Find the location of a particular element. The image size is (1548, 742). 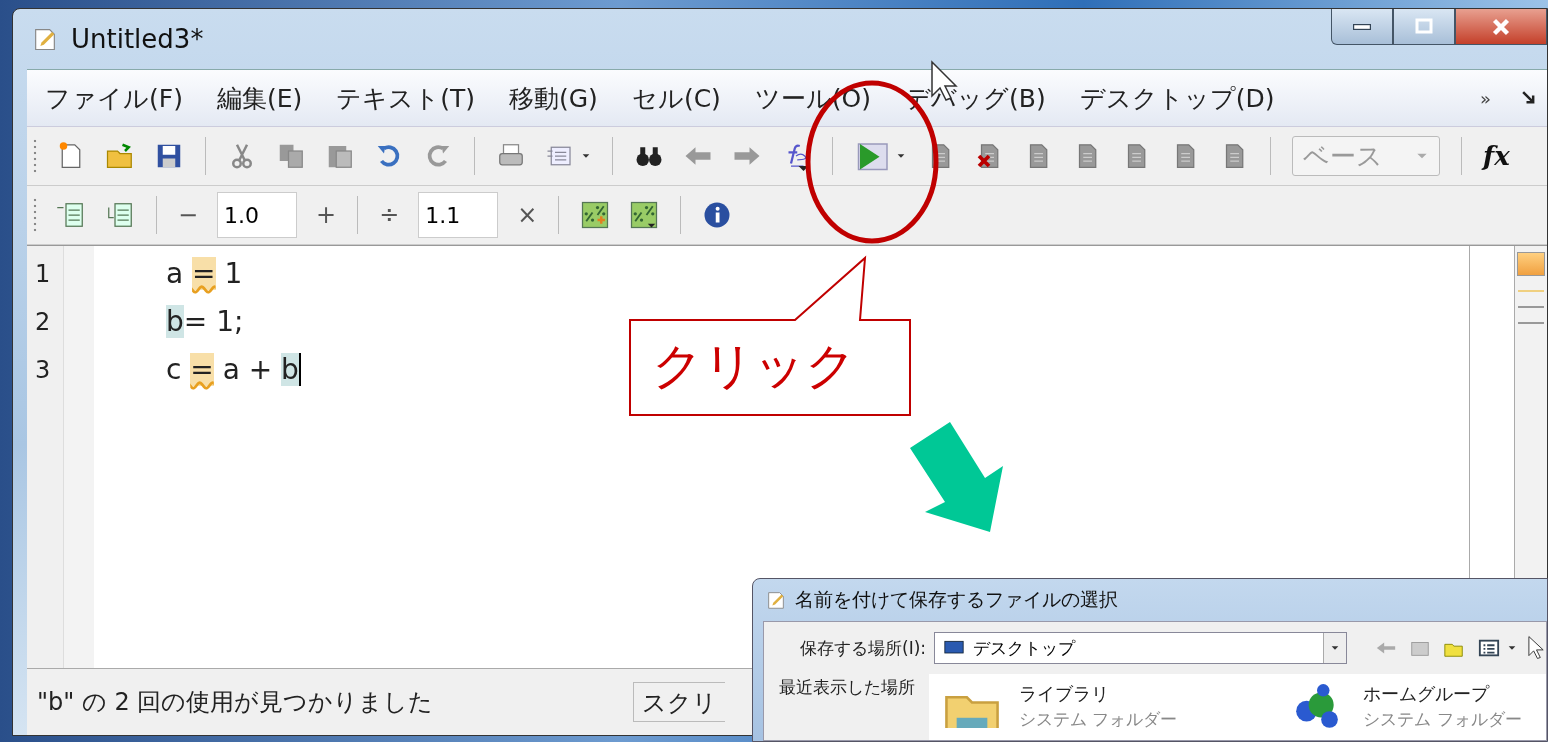

warning-marker is located at coordinates (1531, 264).